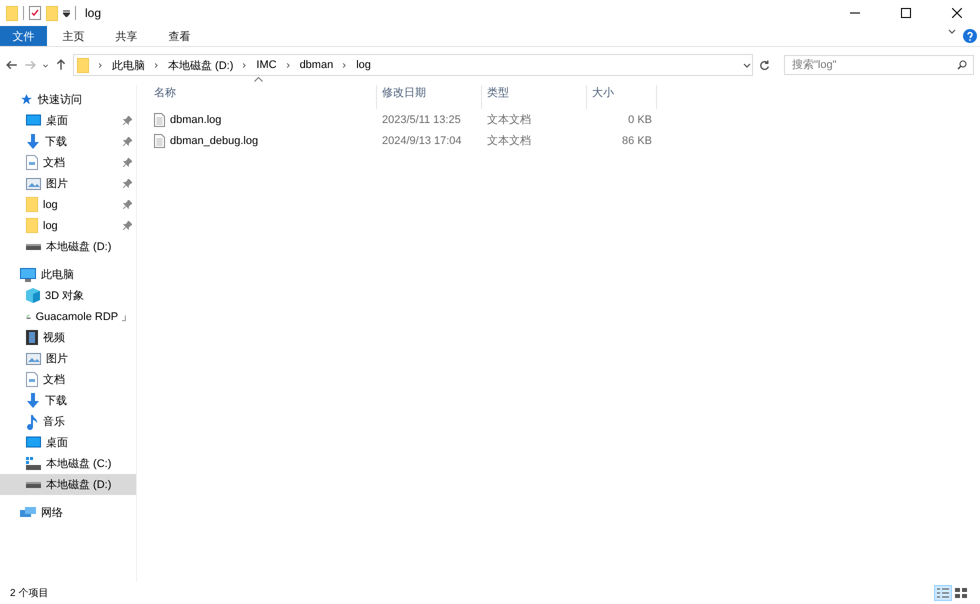  What do you see at coordinates (640, 120) in the screenshot?
I see `table-cell-text: 0 KB` at bounding box center [640, 120].